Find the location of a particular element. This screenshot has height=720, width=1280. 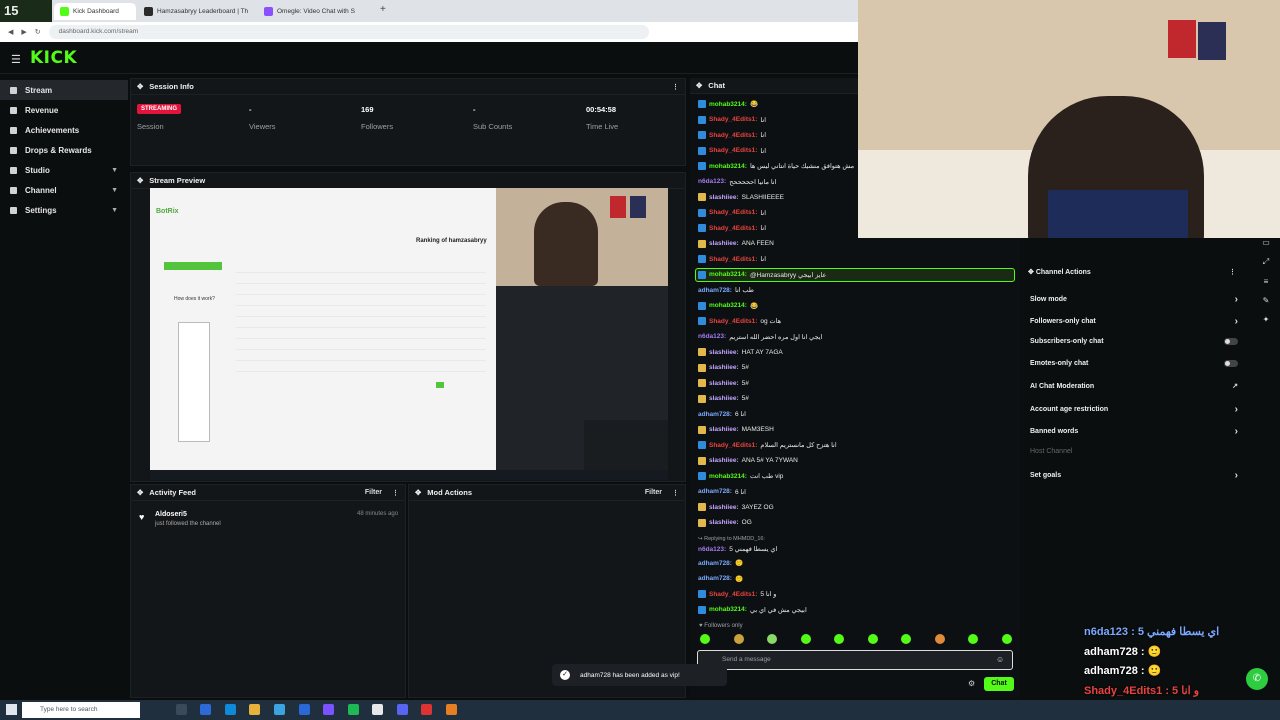

browser-tab-omegle: Omegle: Video Chat with S is located at coordinates (316, 11).